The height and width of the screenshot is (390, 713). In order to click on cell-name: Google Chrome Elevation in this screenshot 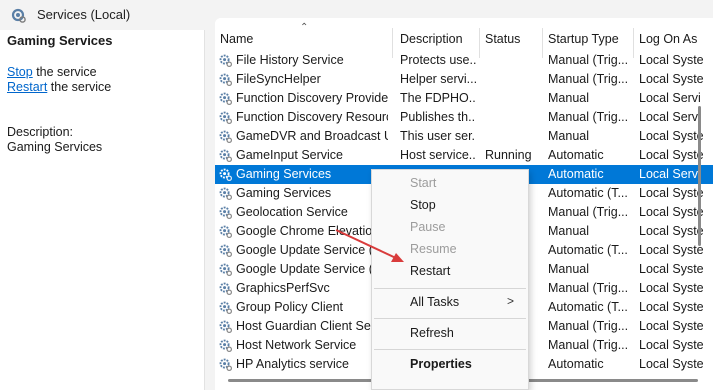, I will do `click(308, 231)`.